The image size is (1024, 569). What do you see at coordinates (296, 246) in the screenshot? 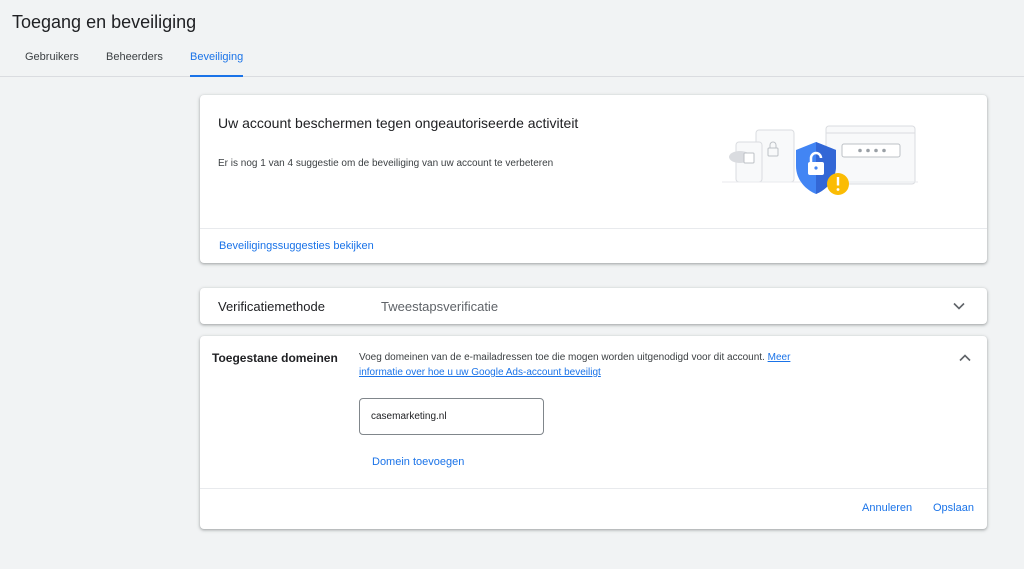
I see `view-security-suggestions-link: Beveiligingssuggesties bekijken` at bounding box center [296, 246].